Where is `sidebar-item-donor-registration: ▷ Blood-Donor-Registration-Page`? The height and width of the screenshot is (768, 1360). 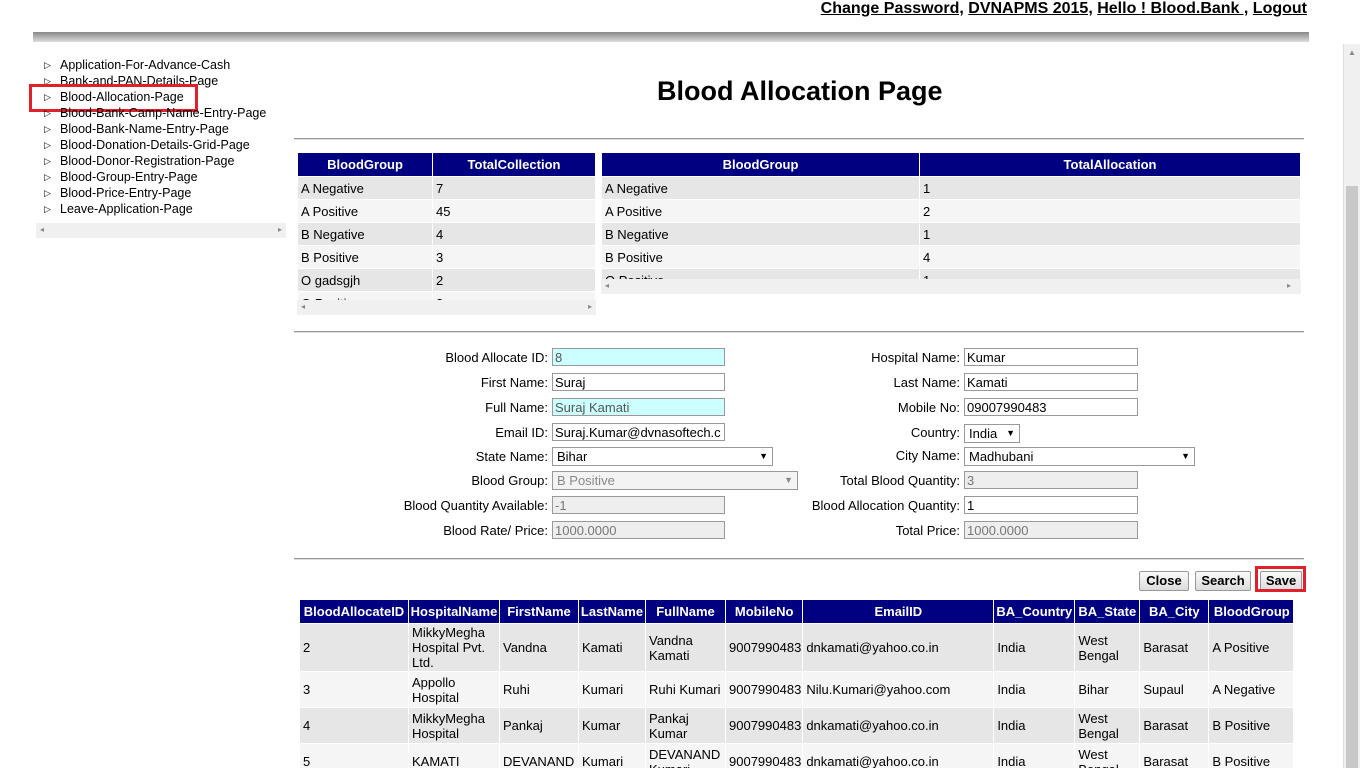 sidebar-item-donor-registration: ▷ Blood-Donor-Registration-Page is located at coordinates (161, 161).